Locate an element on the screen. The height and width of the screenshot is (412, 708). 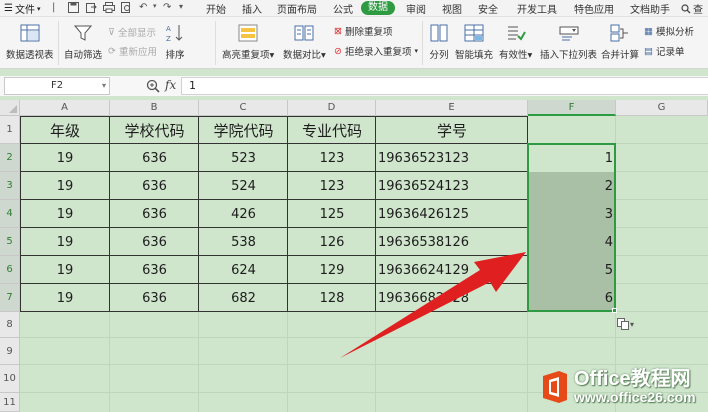
arrow-shape is located at coordinates (433, 305).